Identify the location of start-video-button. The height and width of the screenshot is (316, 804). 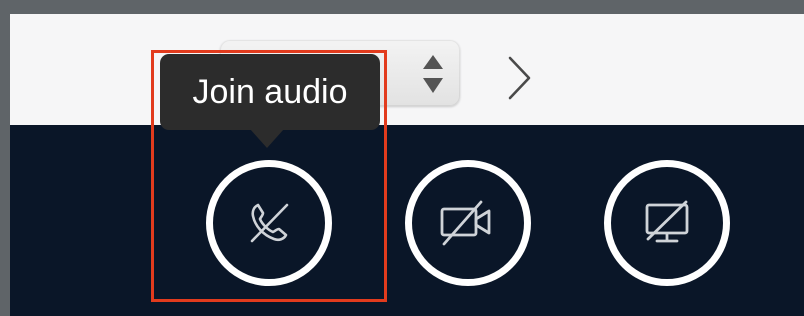
(468, 223).